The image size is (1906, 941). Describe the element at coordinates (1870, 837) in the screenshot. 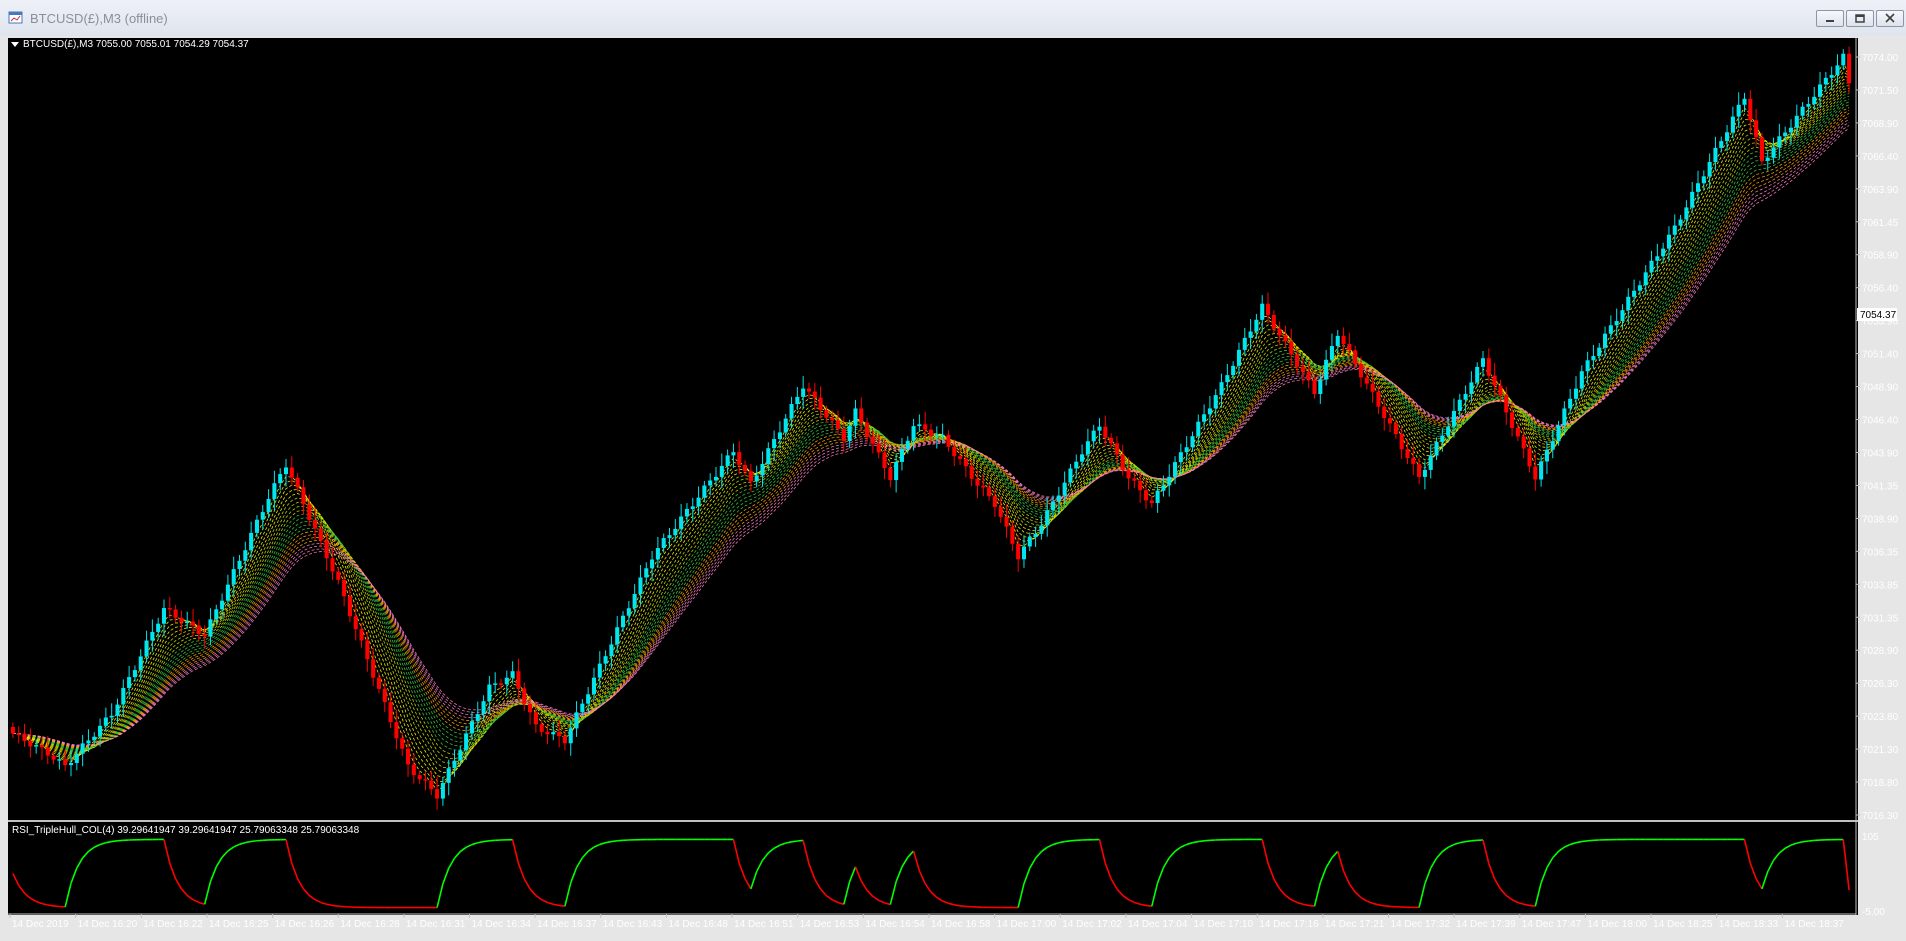

I see `rsi-tick-label: 105` at that location.